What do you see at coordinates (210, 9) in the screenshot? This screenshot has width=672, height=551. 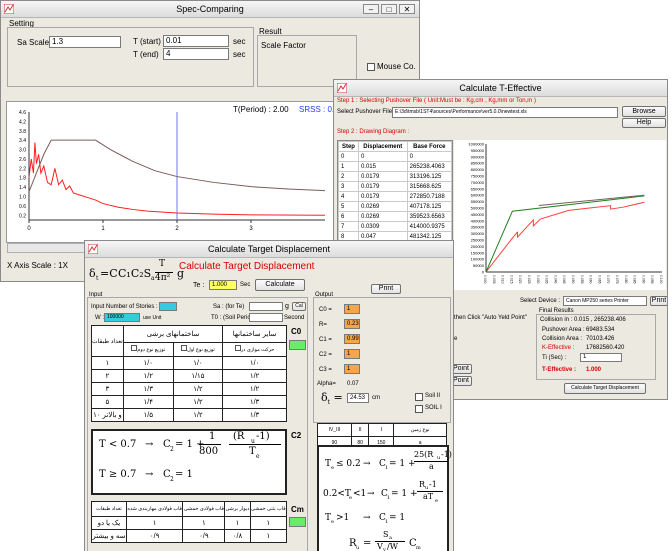 I see `spec-titlebar: Spec-Comparing – □ ✕` at bounding box center [210, 9].